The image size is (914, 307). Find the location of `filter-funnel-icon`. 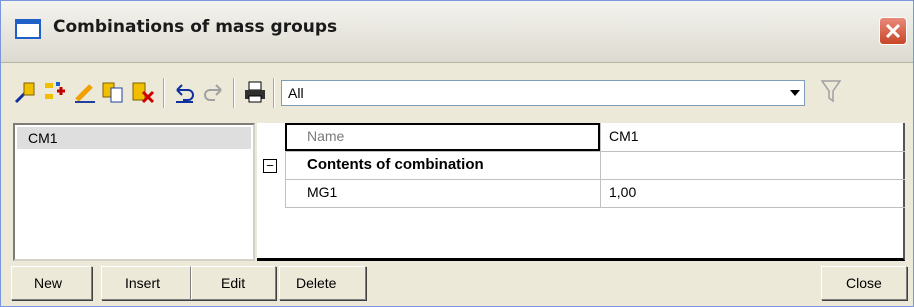

filter-funnel-icon is located at coordinates (831, 91).